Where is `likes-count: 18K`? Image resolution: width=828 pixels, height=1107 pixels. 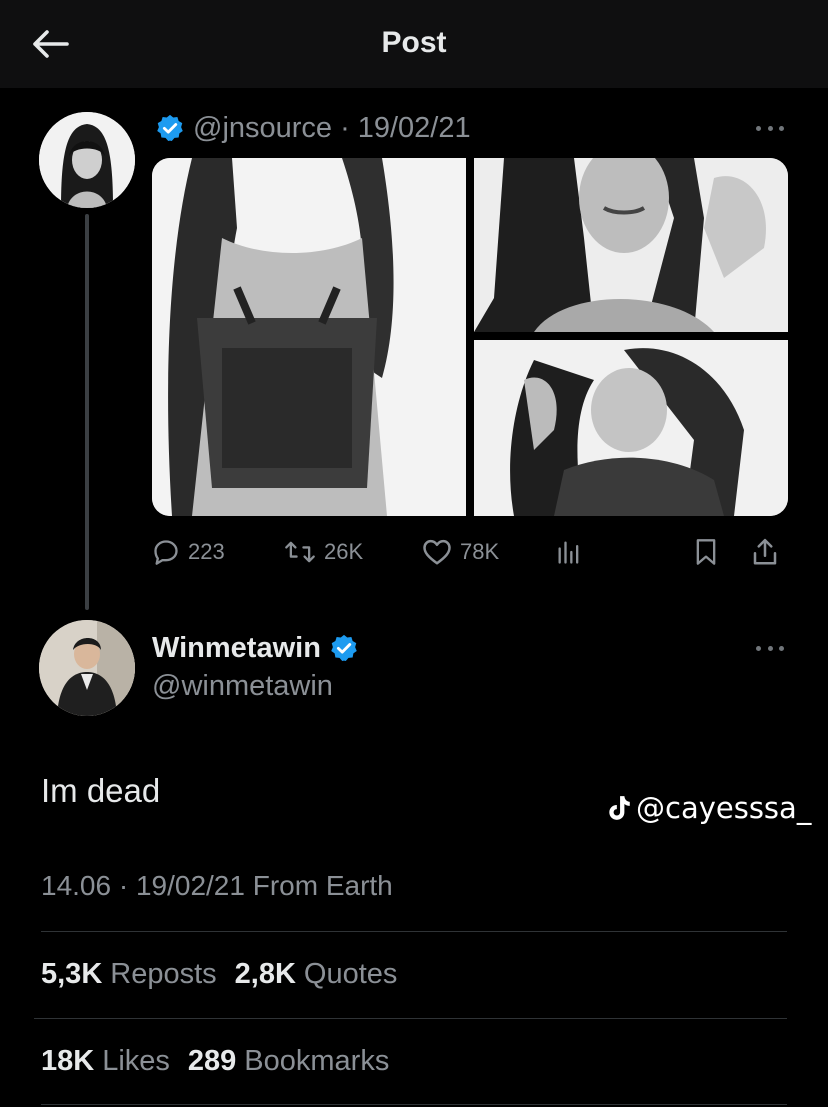 likes-count: 18K is located at coordinates (67, 1061).